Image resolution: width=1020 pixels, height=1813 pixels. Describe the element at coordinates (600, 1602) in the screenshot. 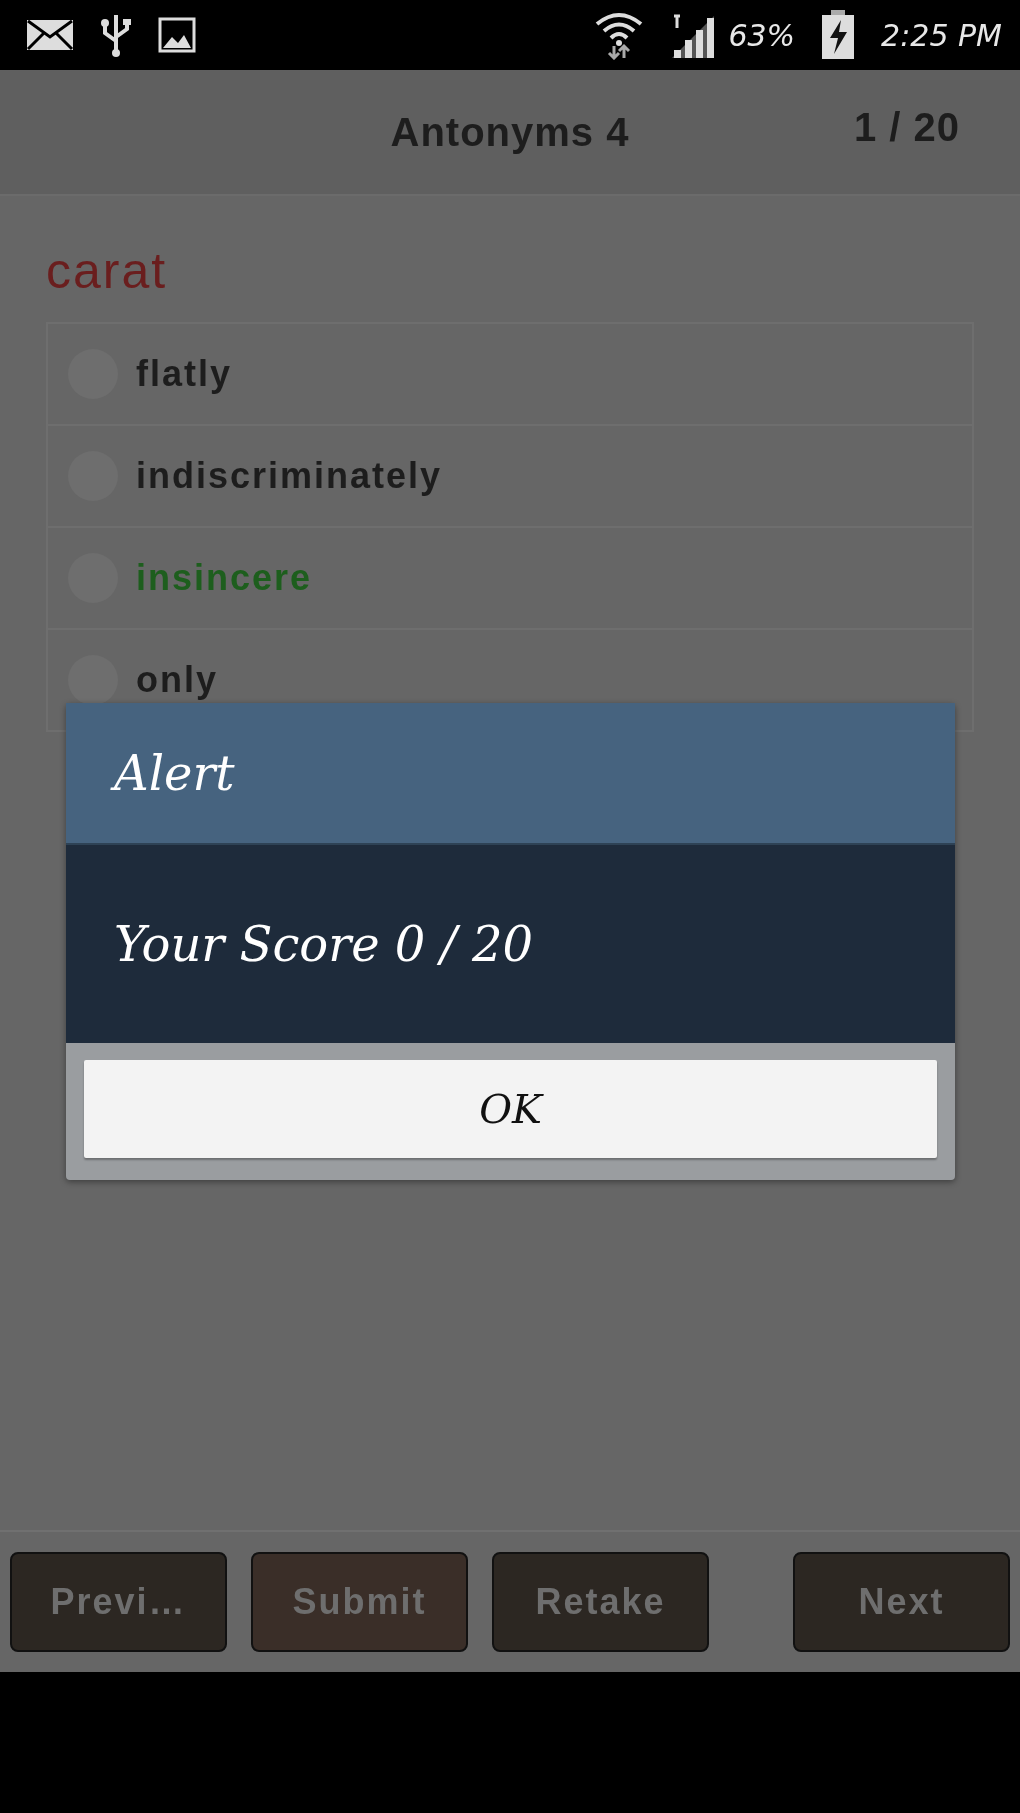

I see `nav-button: Retake` at that location.